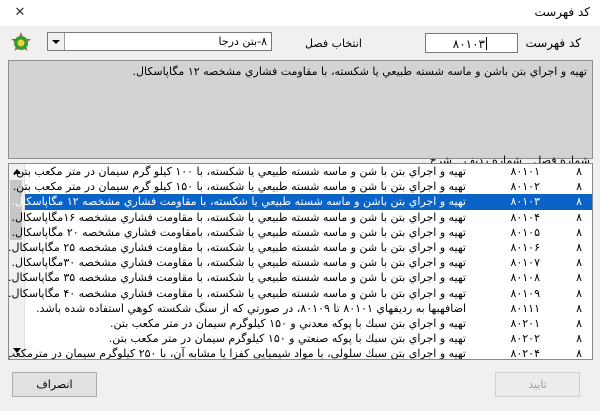  I want to click on ok-button: تاييد, so click(537, 384).